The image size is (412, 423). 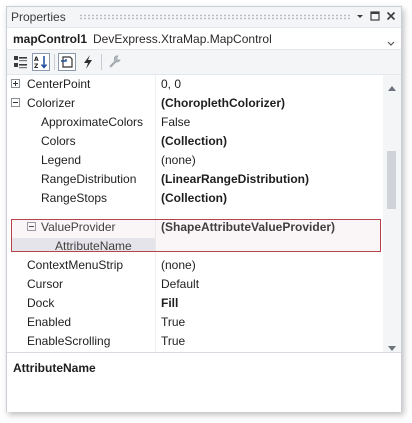 I want to click on property-name: CenterPoint, so click(x=59, y=84).